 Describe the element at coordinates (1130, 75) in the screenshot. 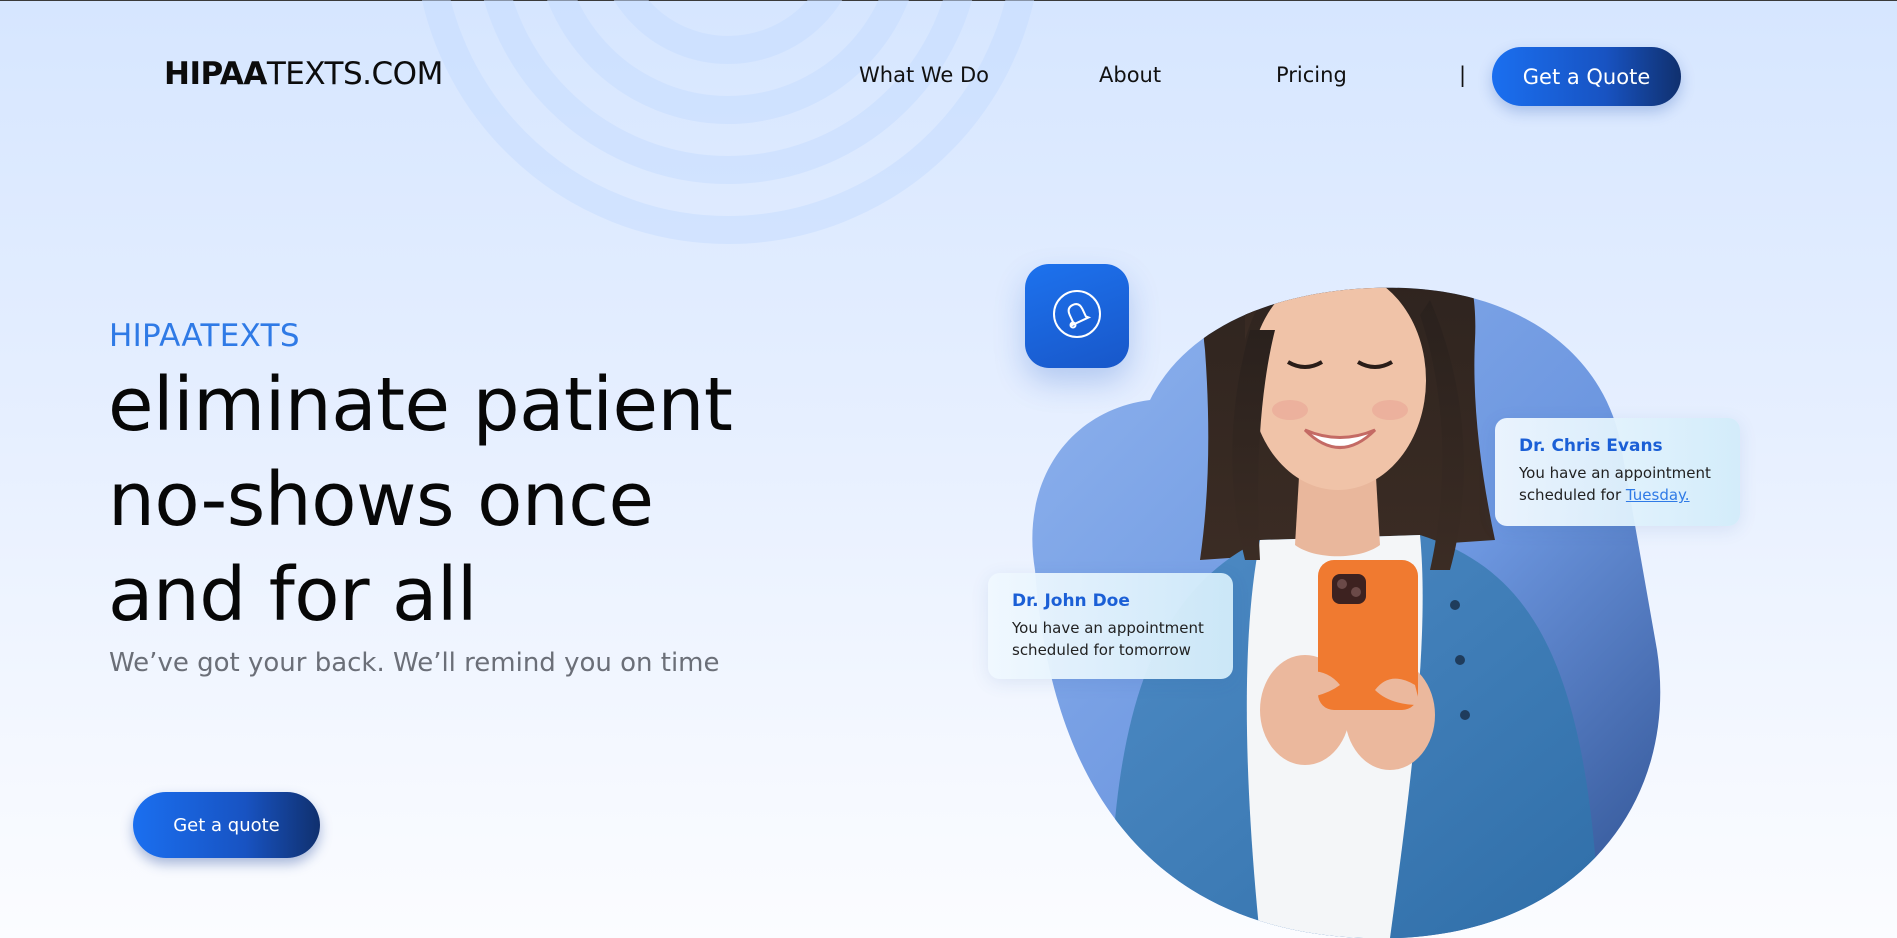

I see `nav-about: About` at that location.